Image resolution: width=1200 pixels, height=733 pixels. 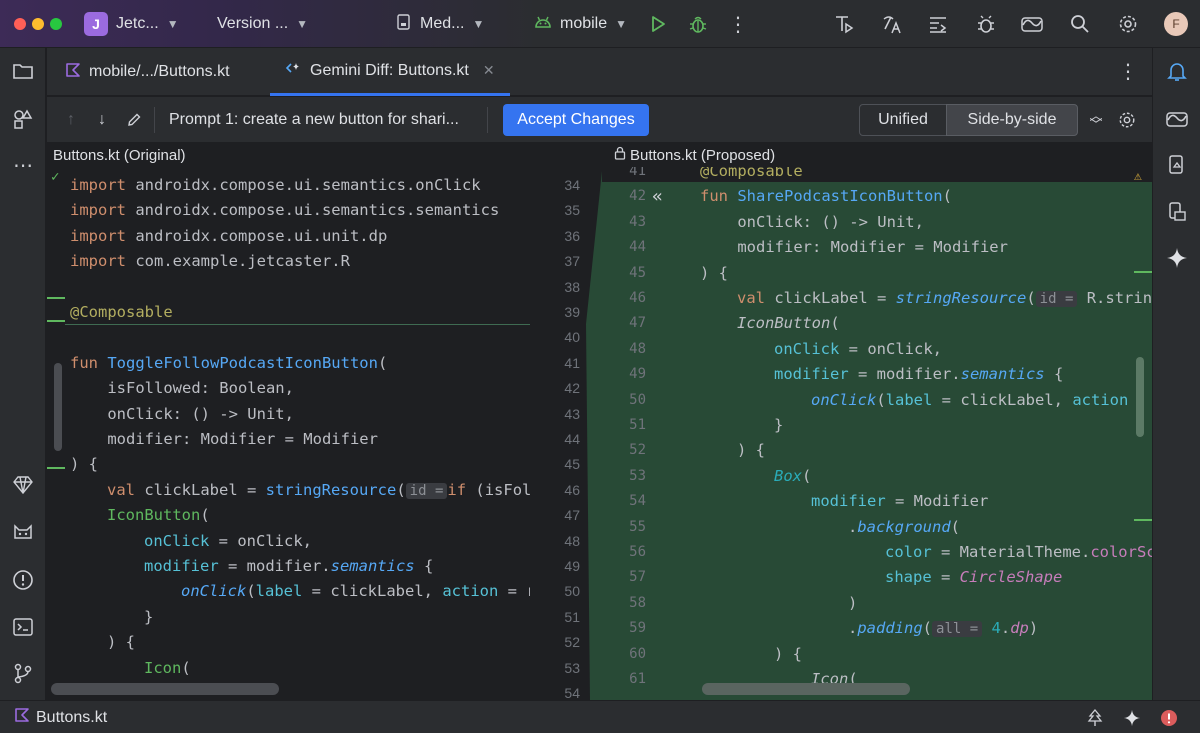 I want to click on git-branch-icon, so click(x=23, y=673).